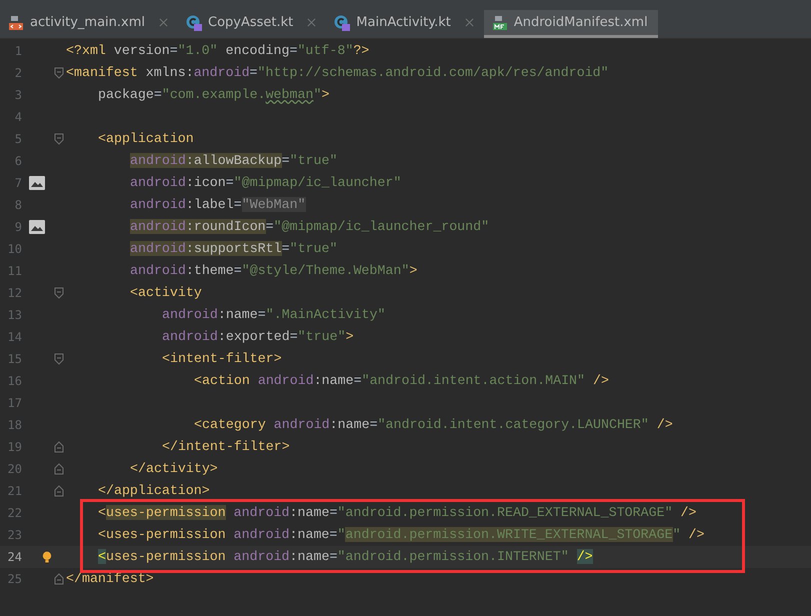 Image resolution: width=811 pixels, height=616 pixels. What do you see at coordinates (214, 95) in the screenshot?
I see `code-line: package="com.example.webman">` at bounding box center [214, 95].